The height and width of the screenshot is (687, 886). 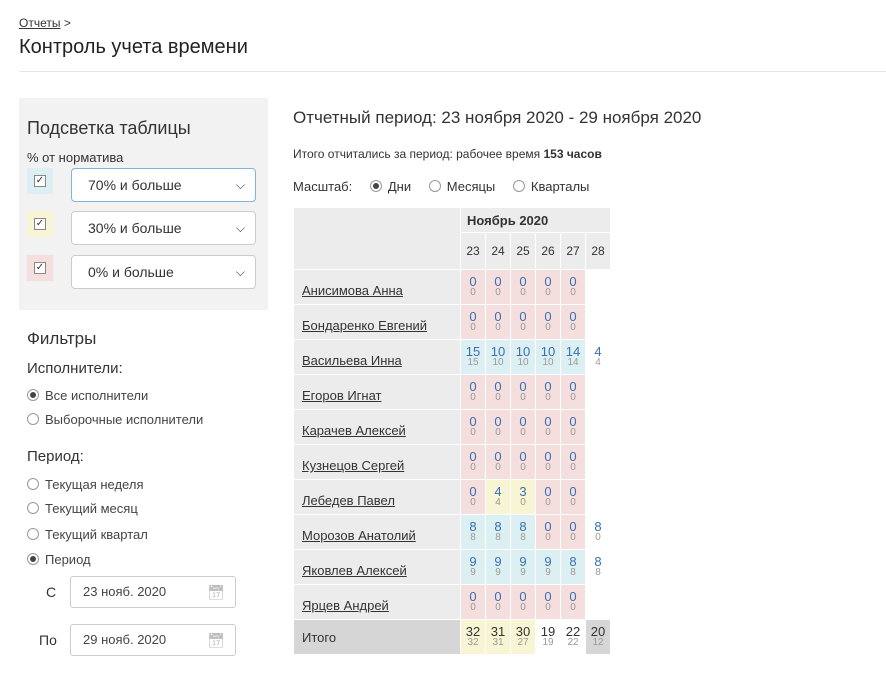 What do you see at coordinates (354, 430) in the screenshot?
I see `employee-link: Карачев Алексей` at bounding box center [354, 430].